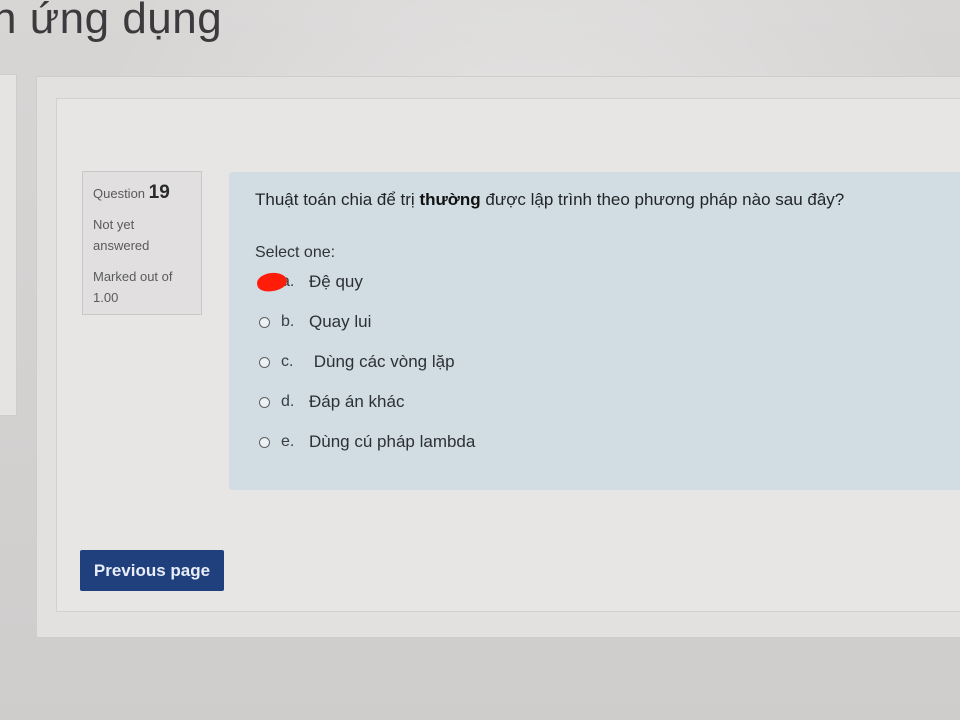 The width and height of the screenshot is (960, 720). I want to click on option-text: Đệ quy, so click(336, 281).